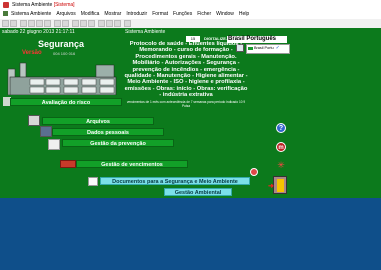 Image resolution: width=381 pixels, height=270 pixels. Describe the element at coordinates (90, 14) in the screenshot. I see `menu-item-modifica: Modifica` at that location.